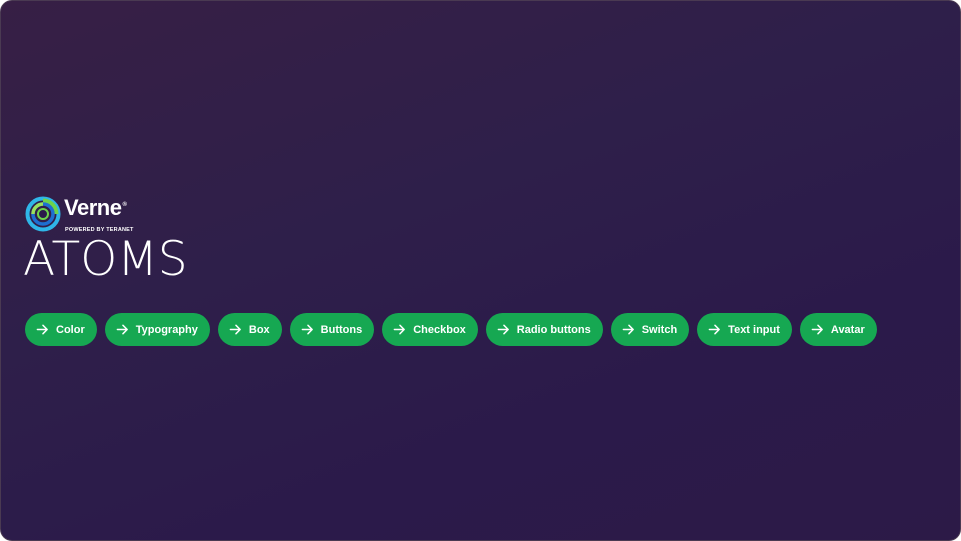 The height and width of the screenshot is (541, 961). I want to click on nav-pill-buttons: Buttons, so click(332, 329).